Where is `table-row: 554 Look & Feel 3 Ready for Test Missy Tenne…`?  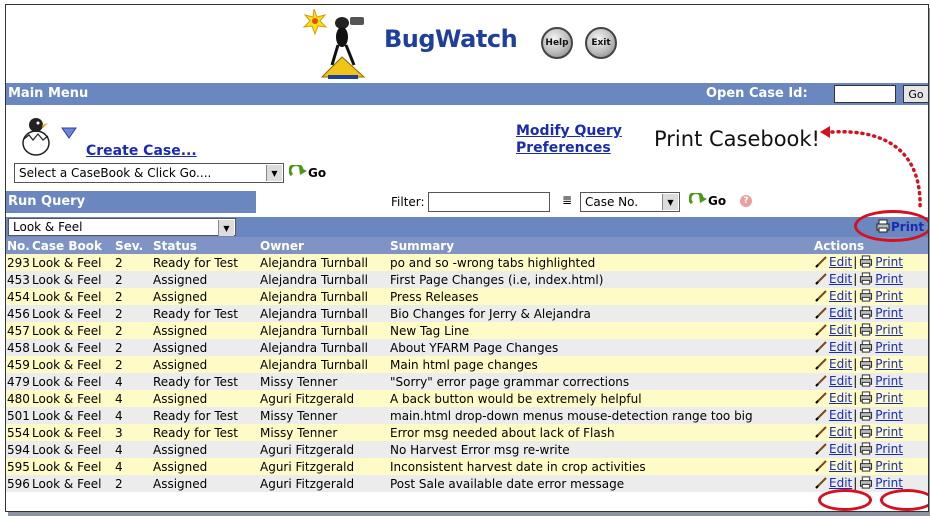
table-row: 554 Look & Feel 3 Ready for Test Missy Tenne… is located at coordinates (467, 432).